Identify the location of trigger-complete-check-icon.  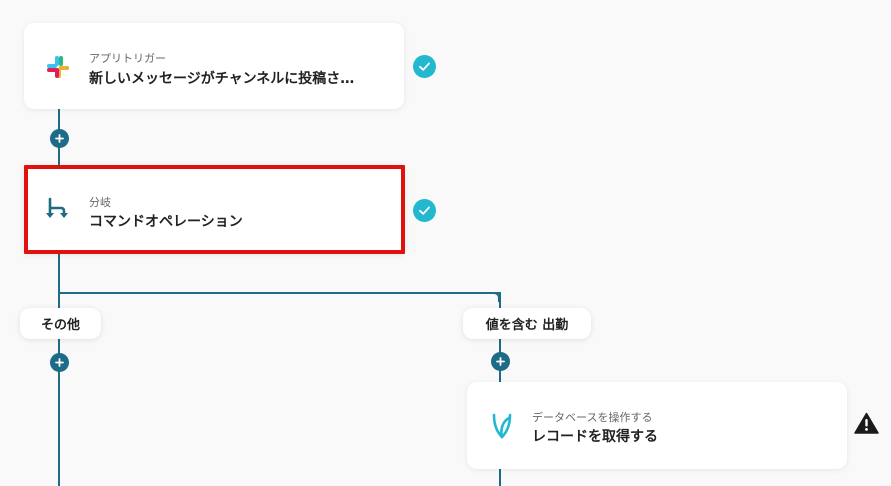
(424, 66).